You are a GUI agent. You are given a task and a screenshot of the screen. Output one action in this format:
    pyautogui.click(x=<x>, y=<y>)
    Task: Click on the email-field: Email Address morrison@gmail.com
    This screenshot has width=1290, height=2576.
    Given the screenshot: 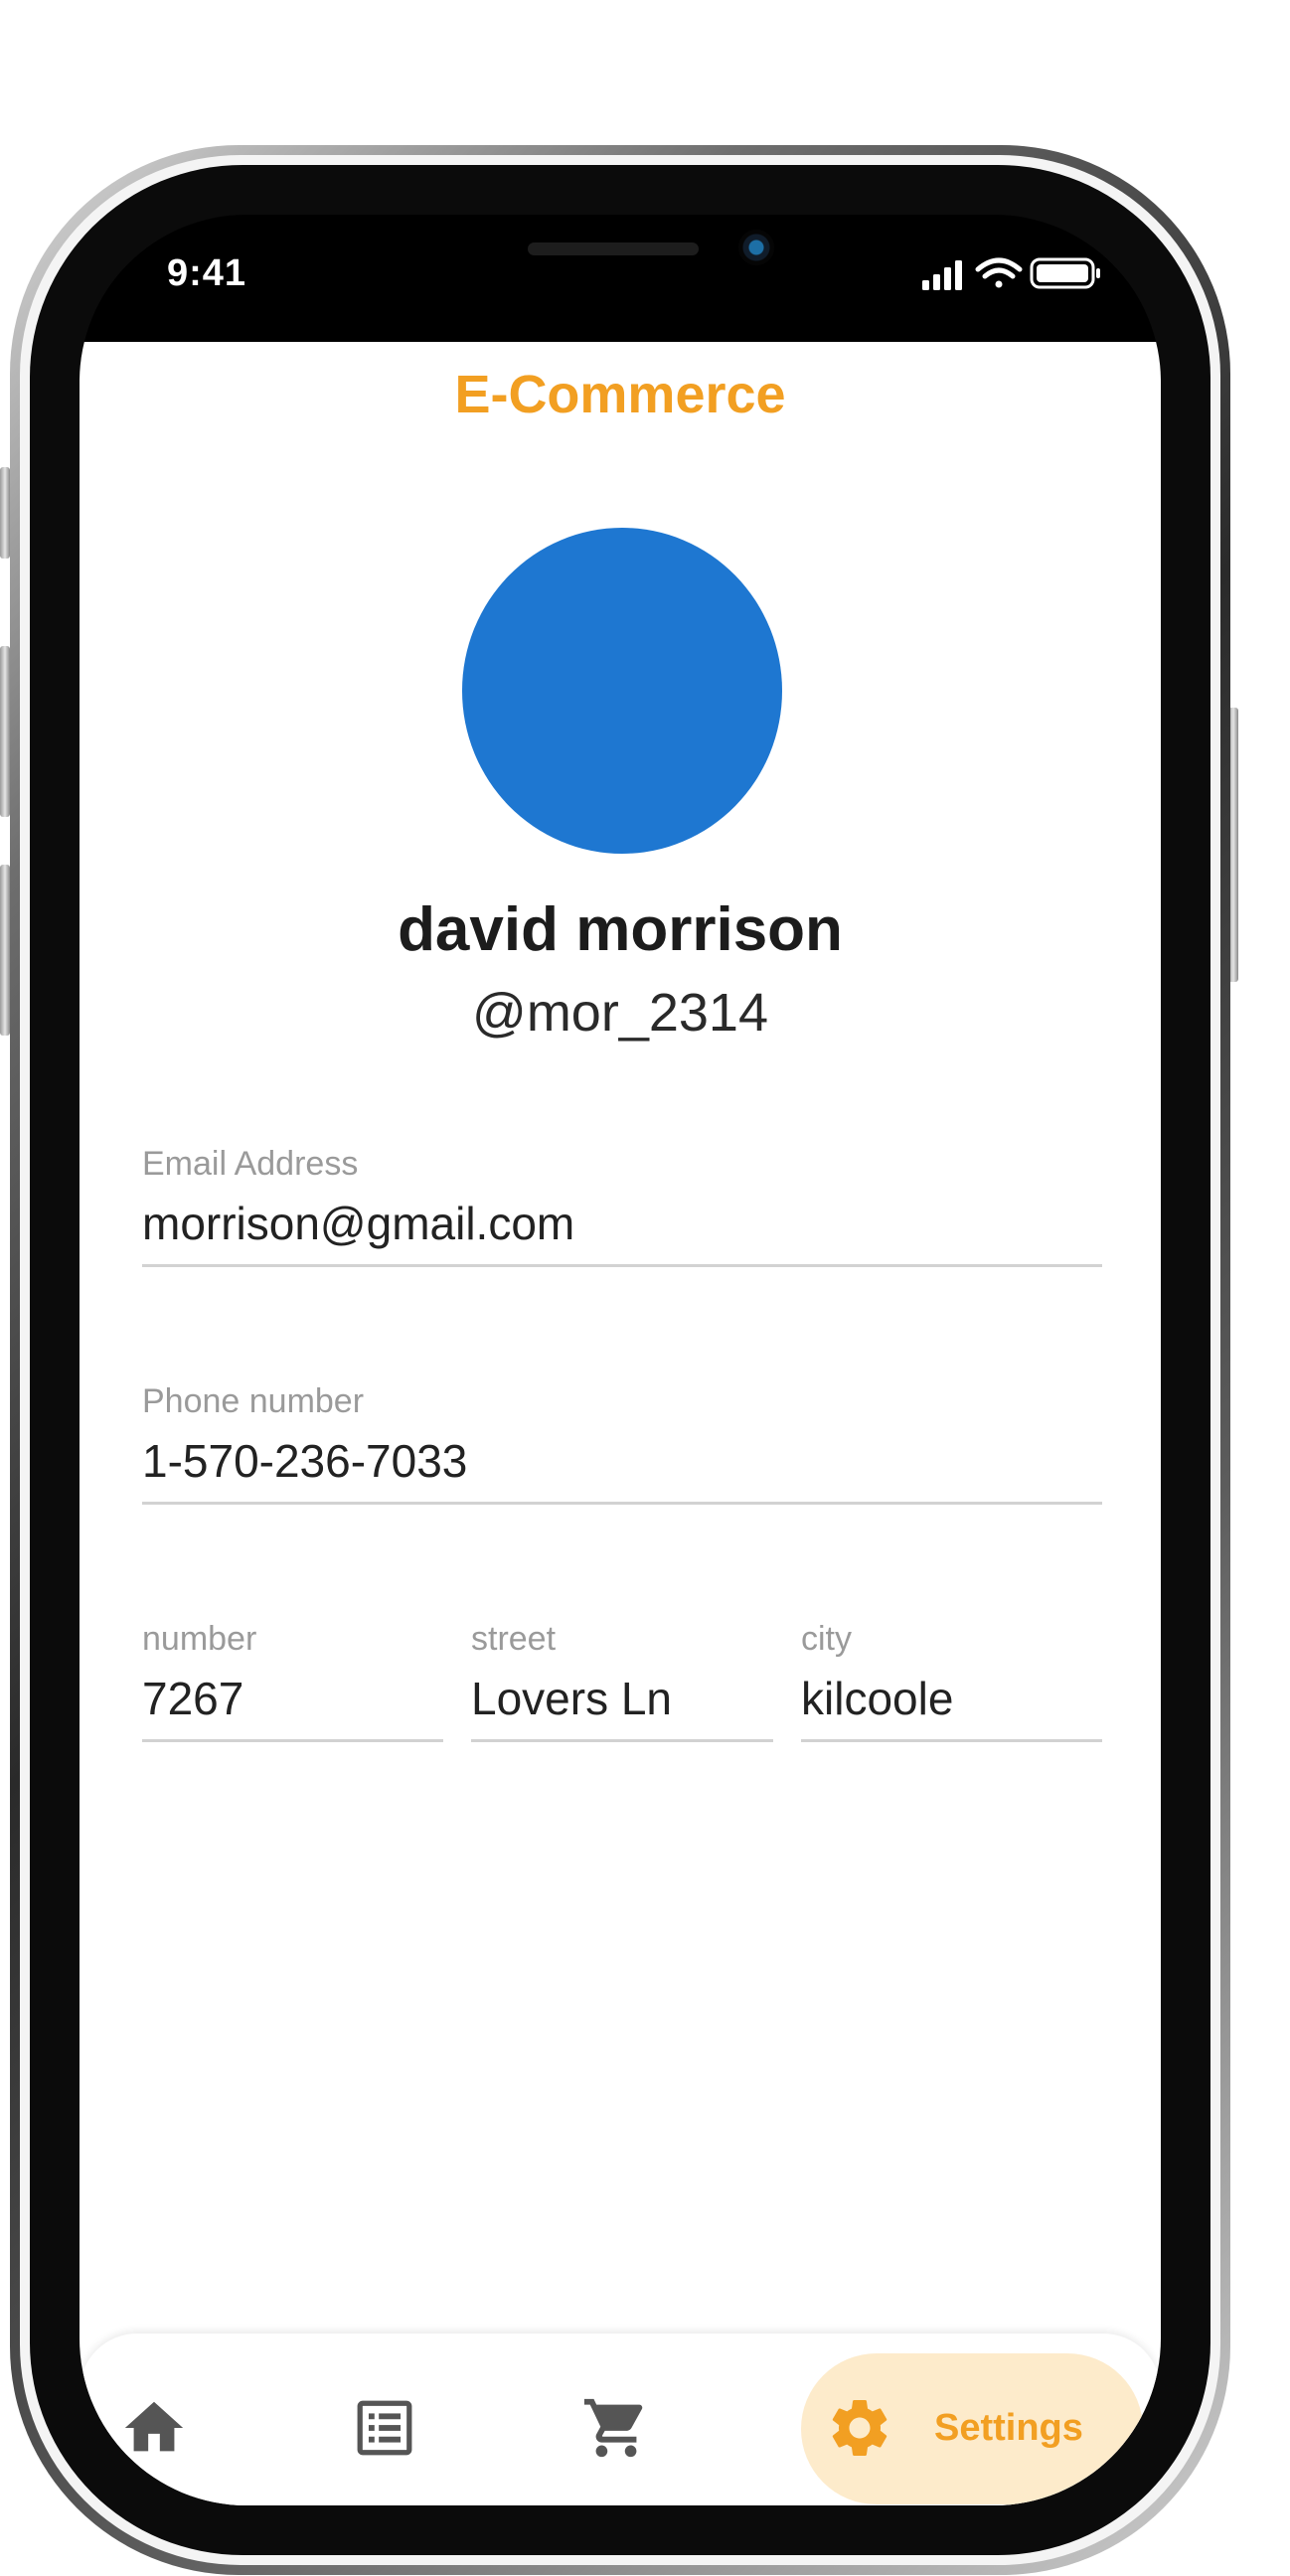 What is the action you would take?
    pyautogui.click(x=622, y=1206)
    